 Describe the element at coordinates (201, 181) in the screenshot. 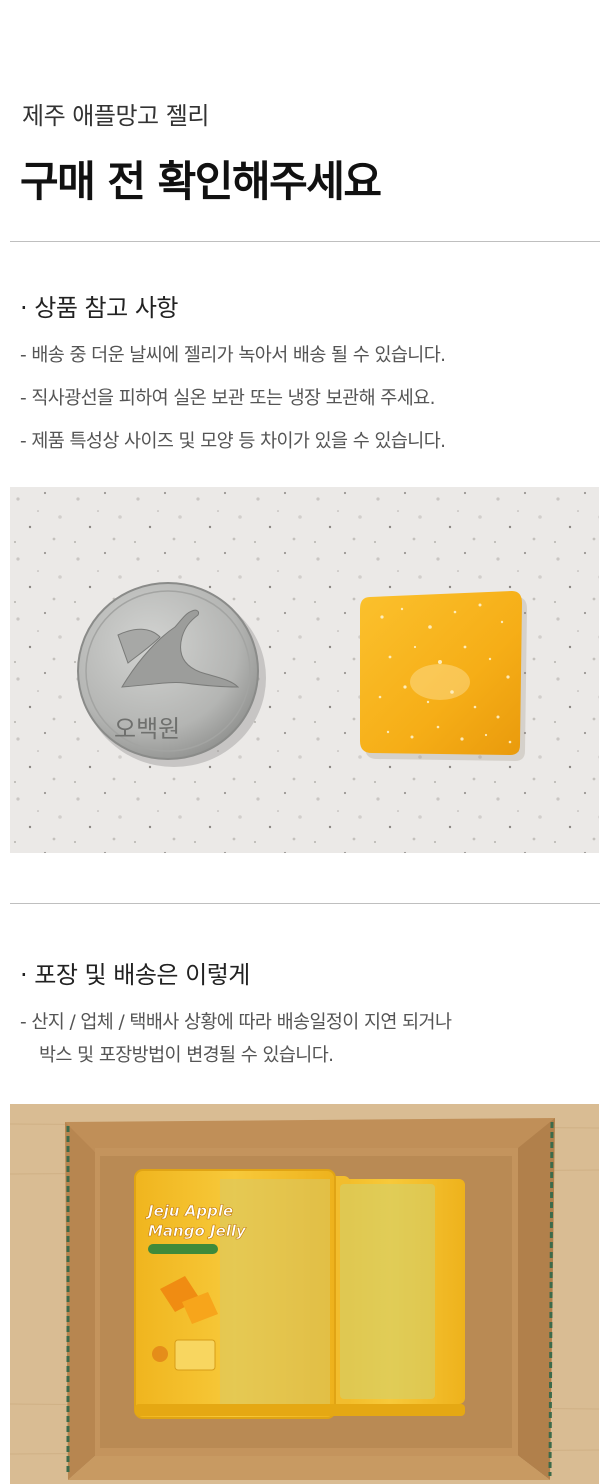

I see `page-title: 구매 전 확인해주세요` at that location.